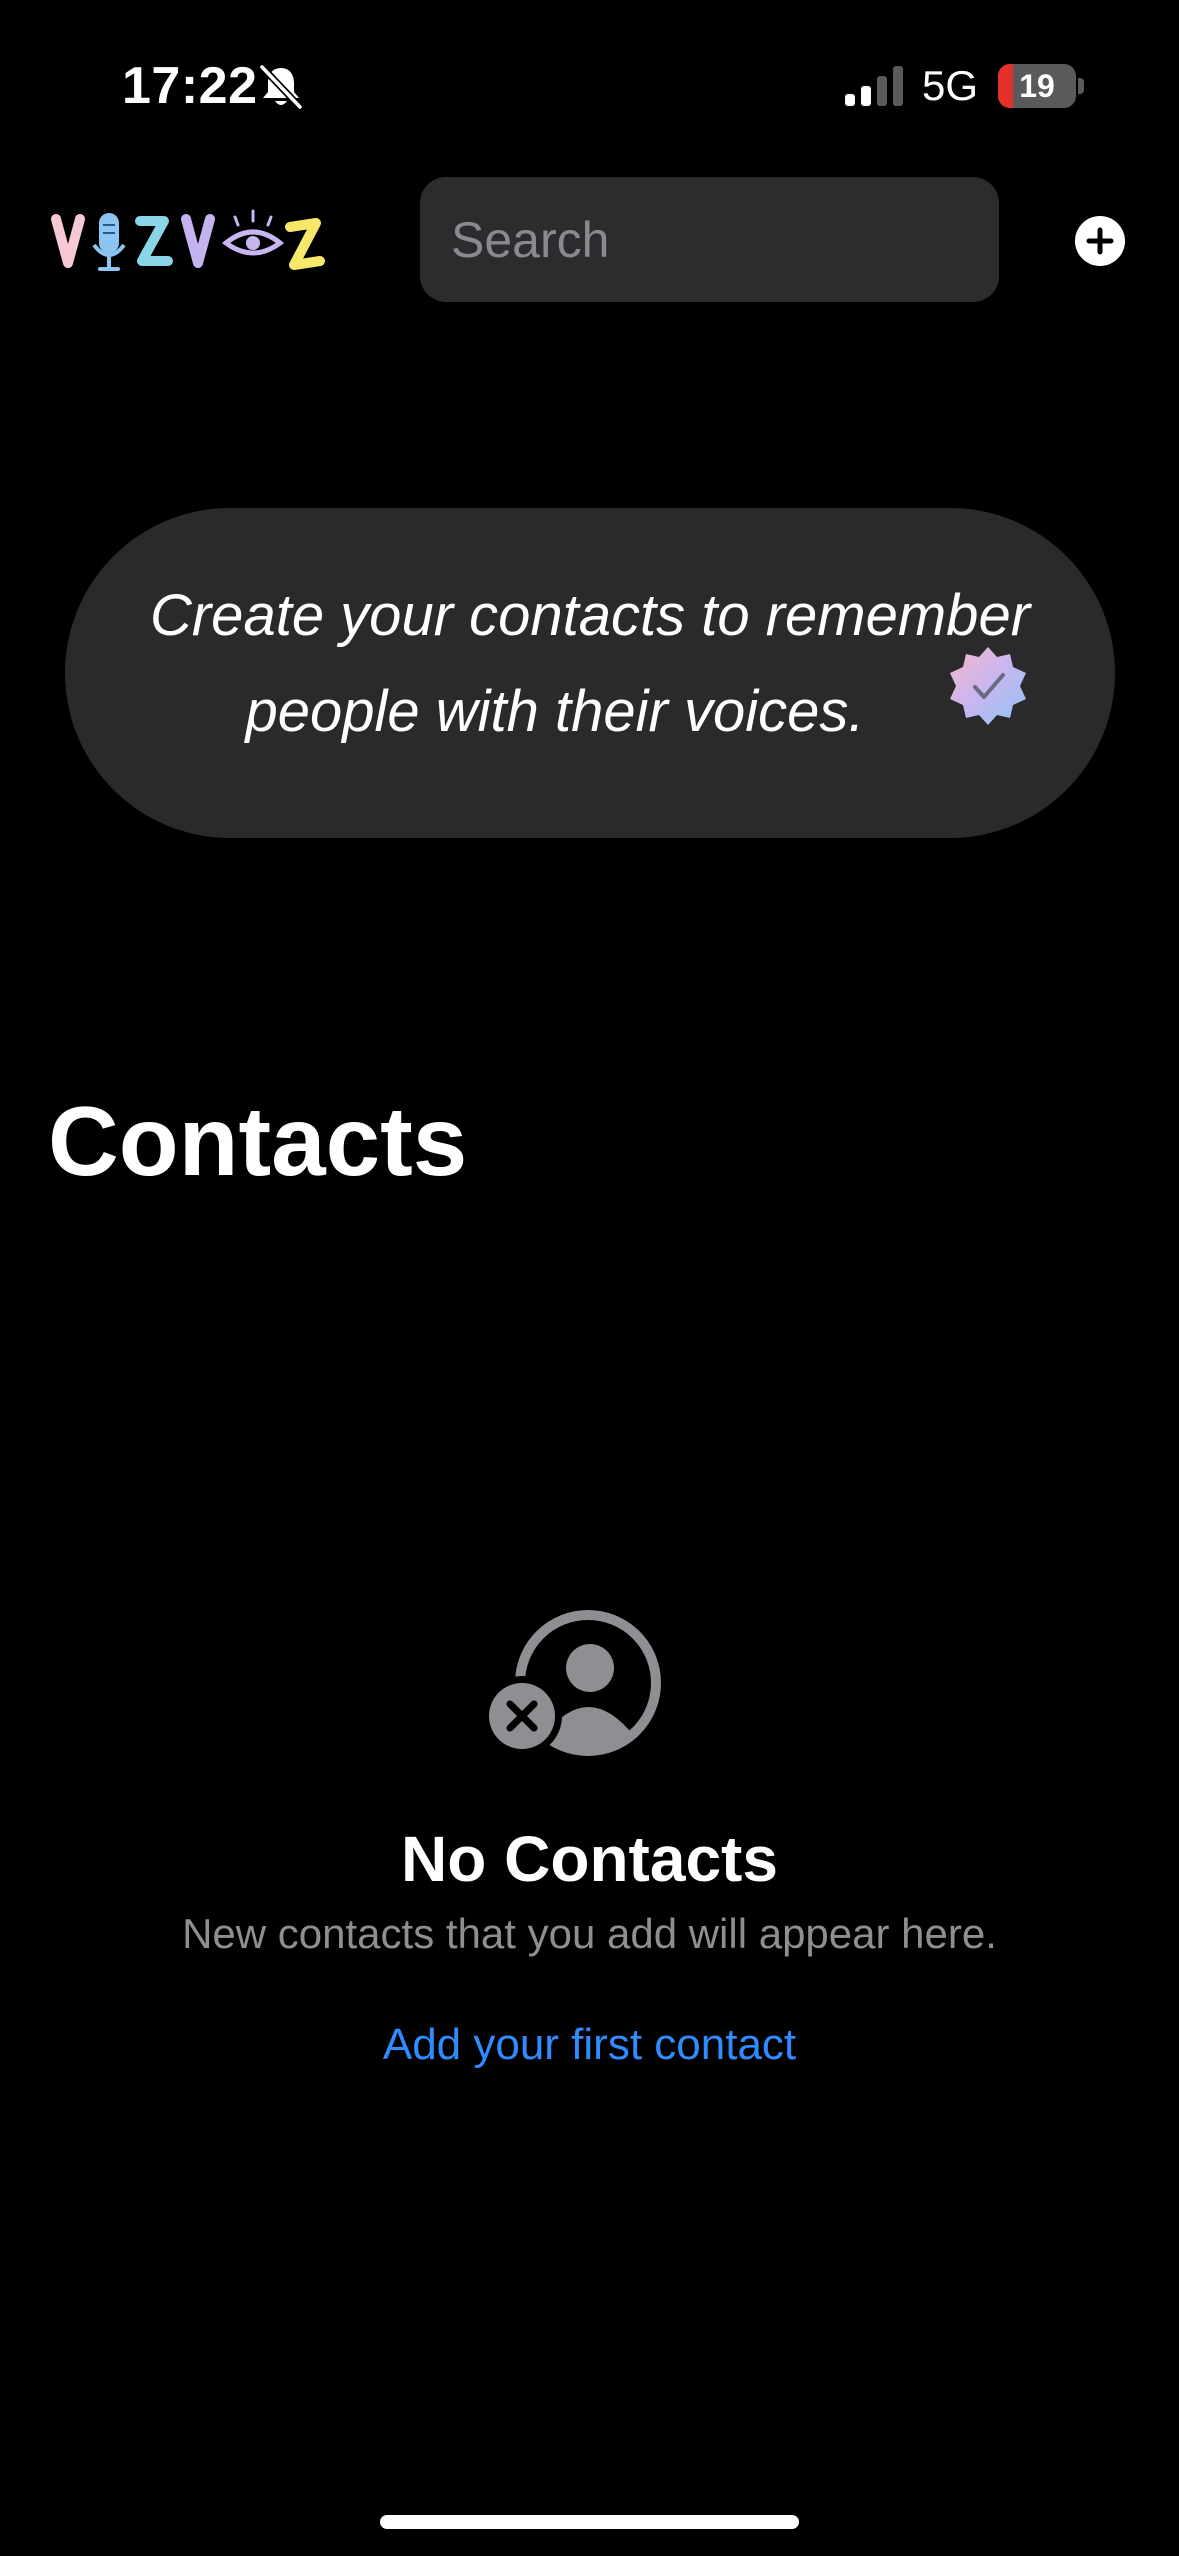 This screenshot has width=1179, height=2556. What do you see at coordinates (589, 2522) in the screenshot?
I see `home-indicator` at bounding box center [589, 2522].